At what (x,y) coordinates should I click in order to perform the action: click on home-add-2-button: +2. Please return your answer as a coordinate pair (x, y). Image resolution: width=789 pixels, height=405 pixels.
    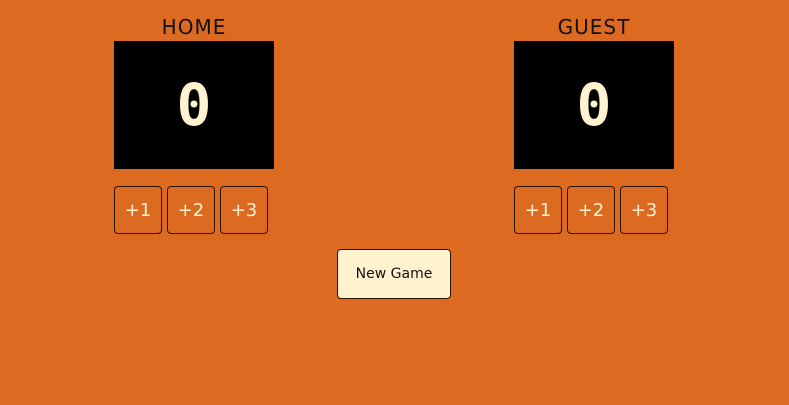
    Looking at the image, I should click on (191, 210).